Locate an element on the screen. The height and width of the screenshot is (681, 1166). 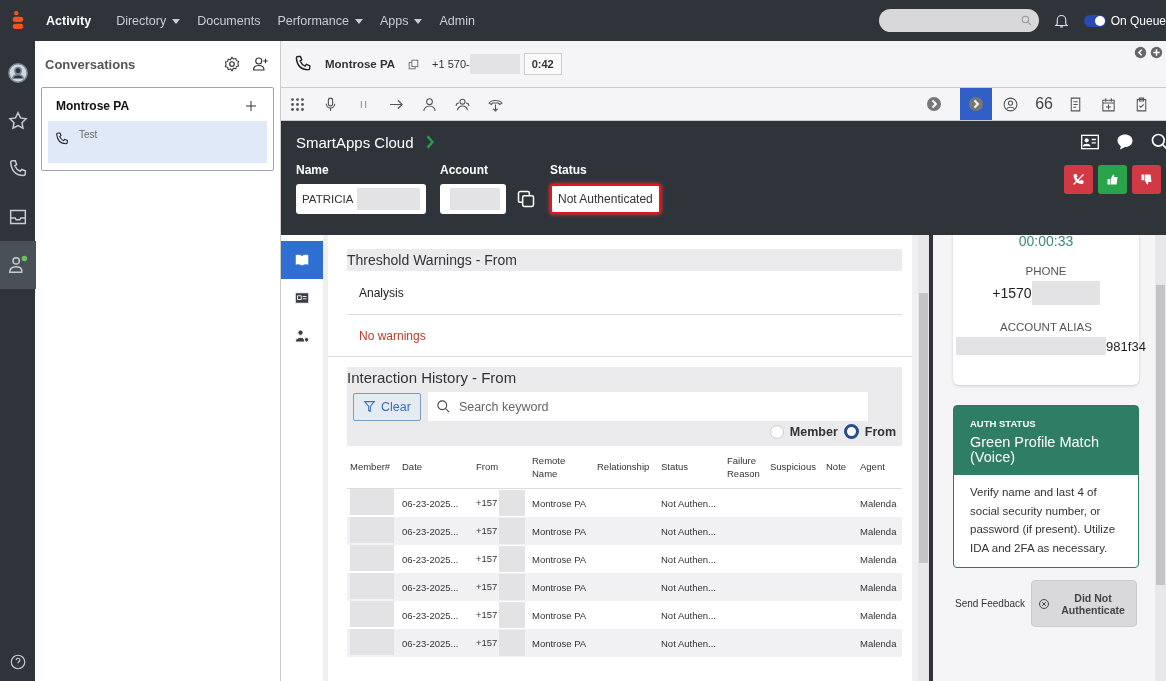
add-user-icon is located at coordinates (261, 64).